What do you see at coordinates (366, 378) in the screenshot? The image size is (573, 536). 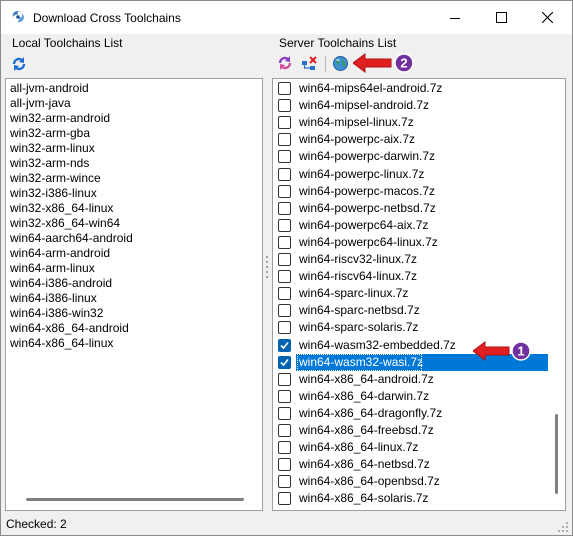 I see `toolchain-label: win64-x86_64-android.7z` at bounding box center [366, 378].